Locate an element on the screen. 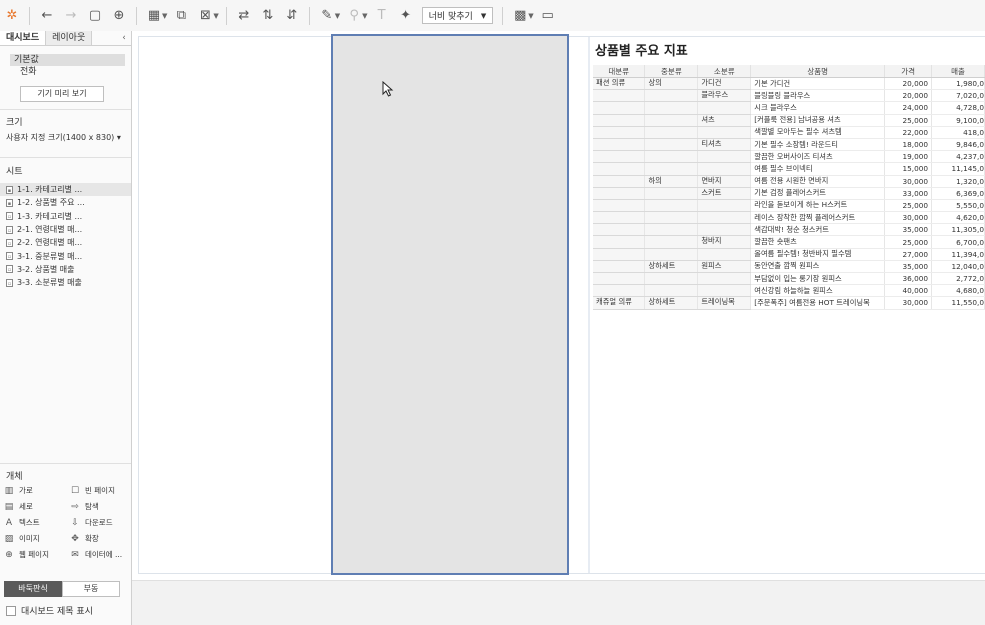 Image resolution: width=985 pixels, height=625 pixels. price-cell: 36,000 is located at coordinates (908, 279).